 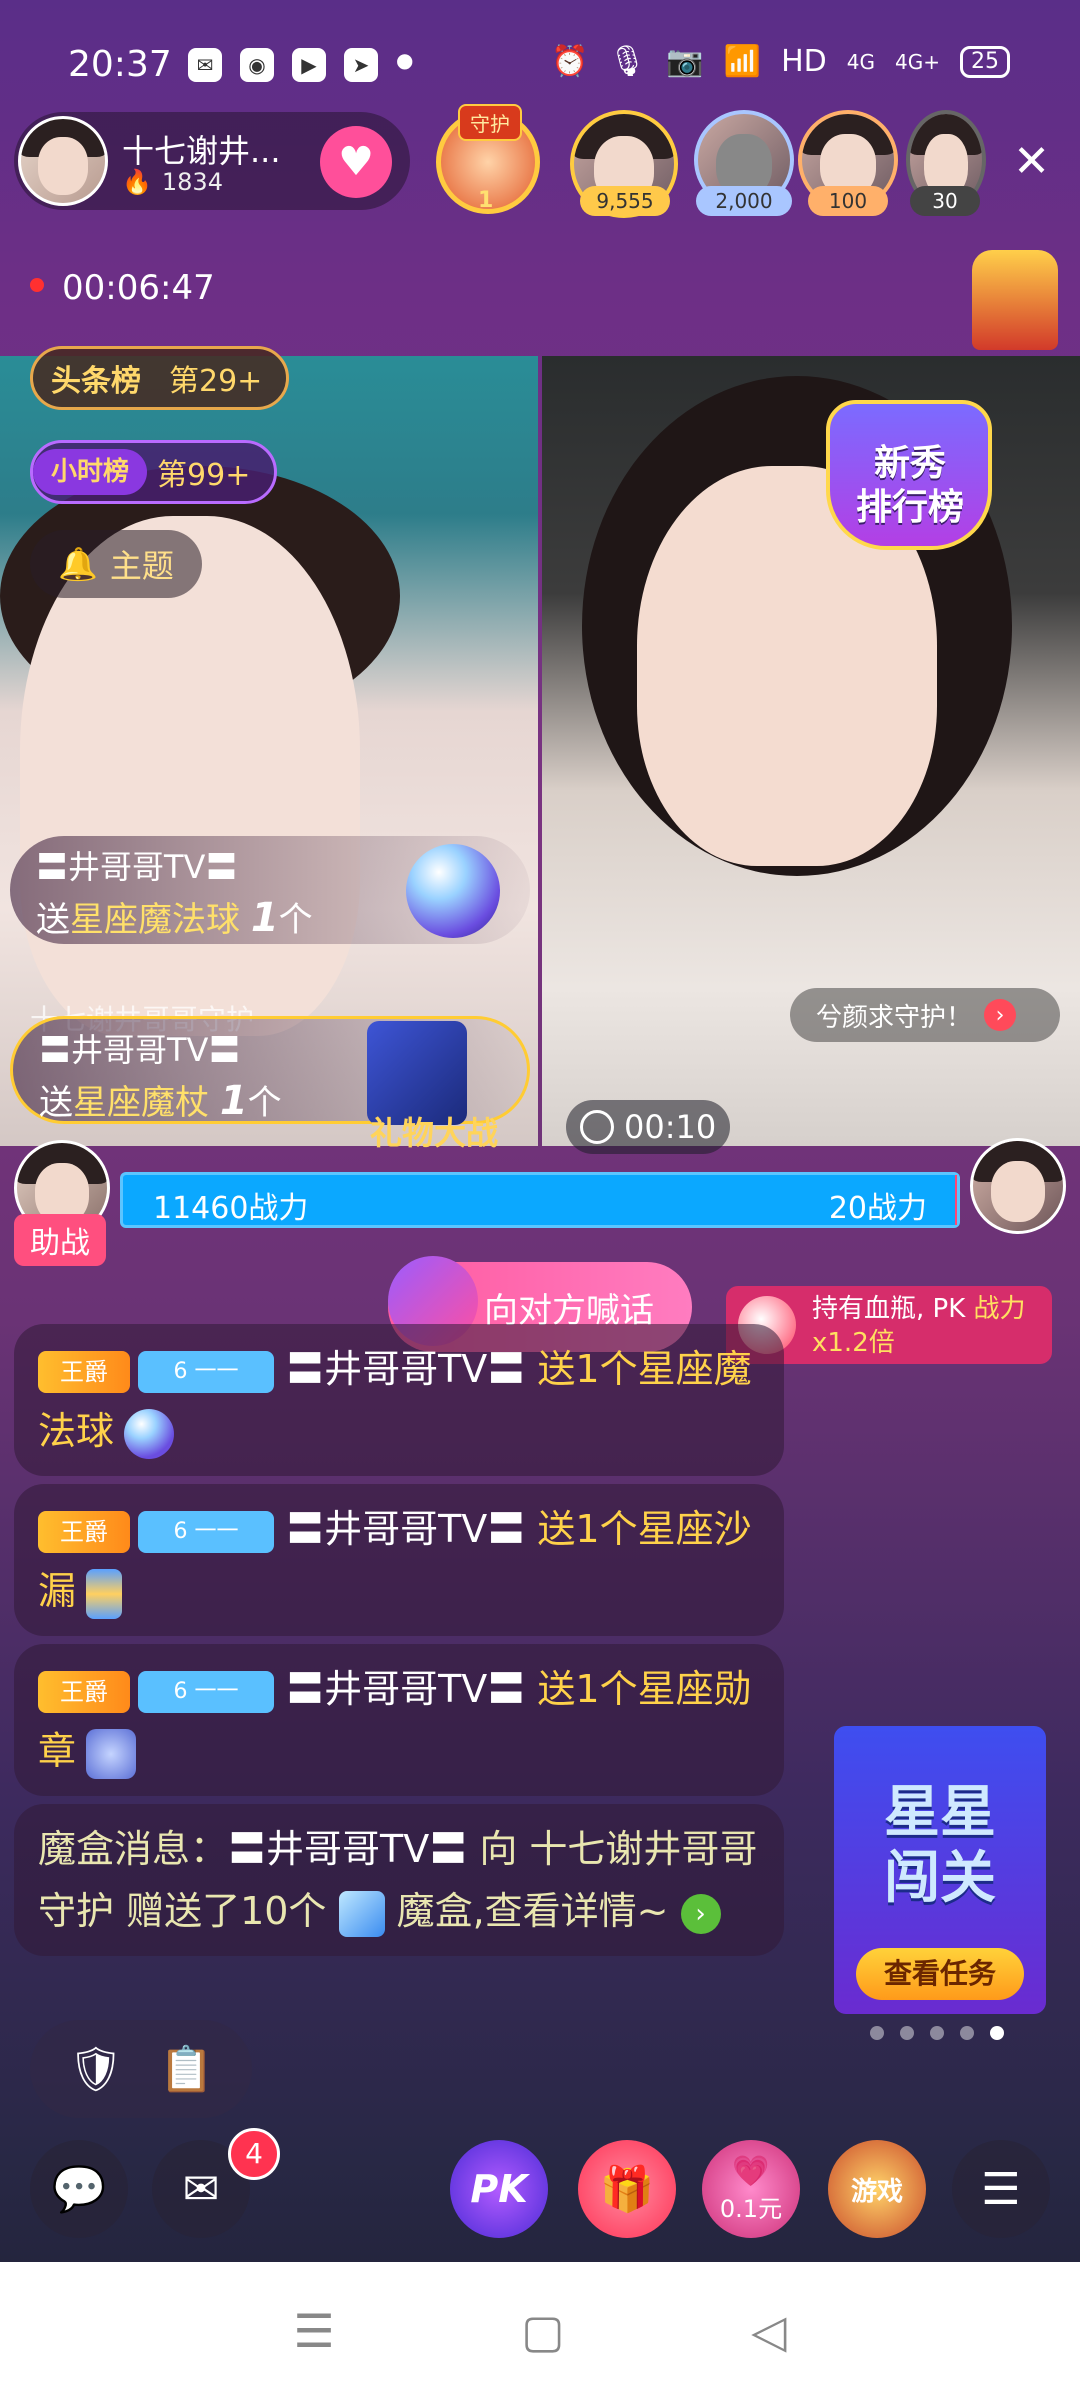 What do you see at coordinates (111, 1753) in the screenshot?
I see `medal-icon` at bounding box center [111, 1753].